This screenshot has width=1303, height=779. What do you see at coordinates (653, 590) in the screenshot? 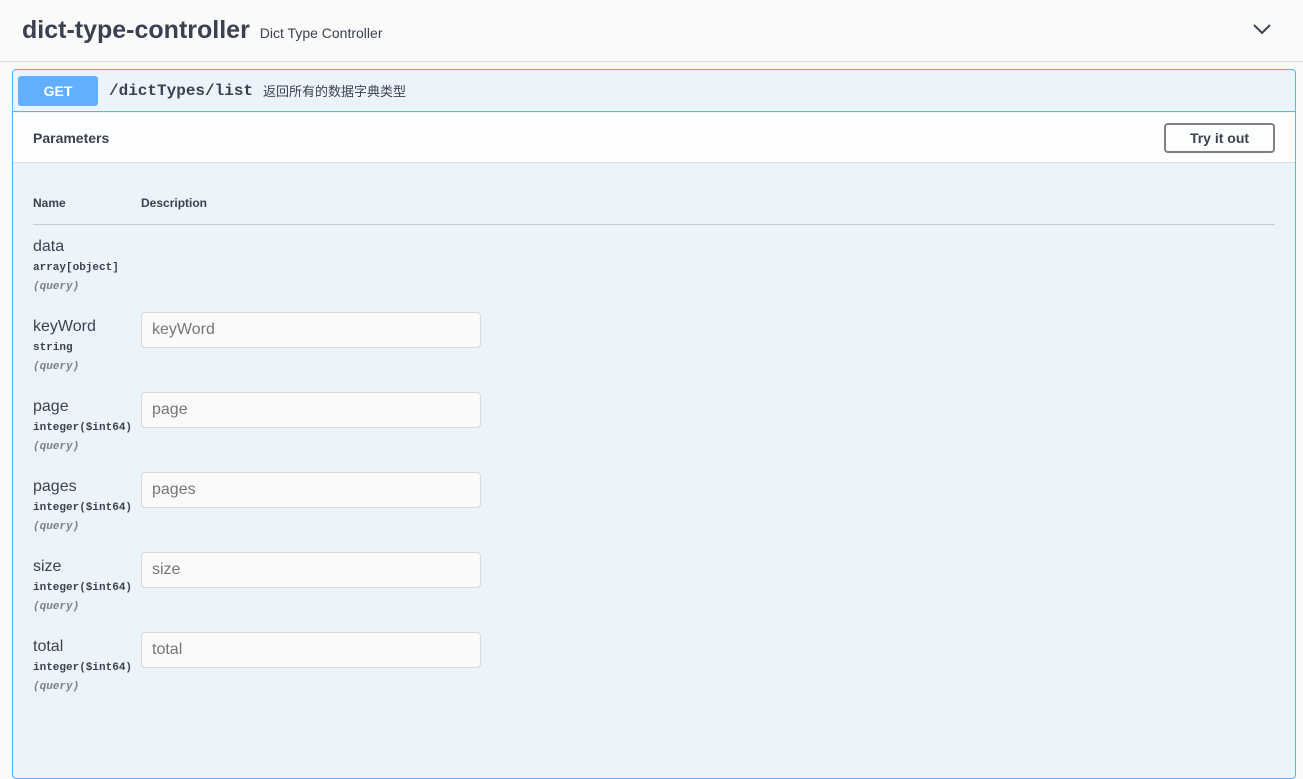
I see `param-row-size: size integer($int64) (query)` at bounding box center [653, 590].